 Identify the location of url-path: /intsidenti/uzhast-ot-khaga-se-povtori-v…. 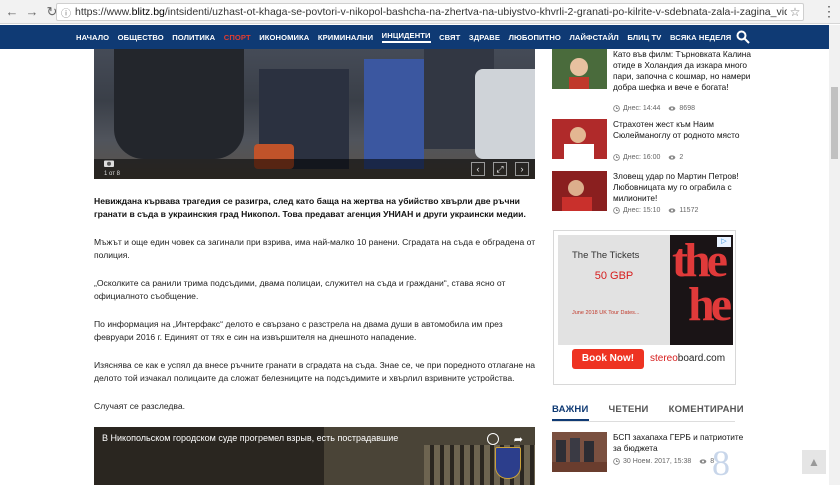
(475, 12).